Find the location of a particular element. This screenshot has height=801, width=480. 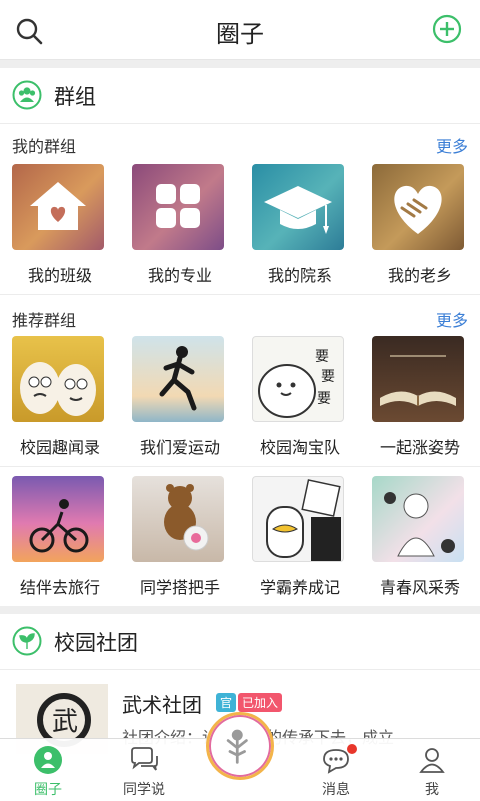

my-groups-more-link: 更多 is located at coordinates (452, 145).